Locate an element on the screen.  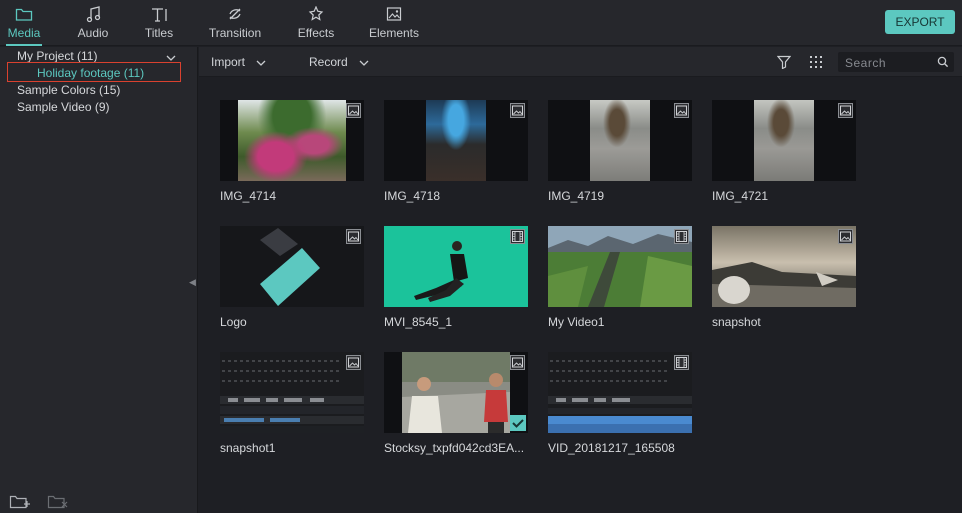
media-item-mvi-8545-1: MVI_8545_1 is located at coordinates (456, 277).